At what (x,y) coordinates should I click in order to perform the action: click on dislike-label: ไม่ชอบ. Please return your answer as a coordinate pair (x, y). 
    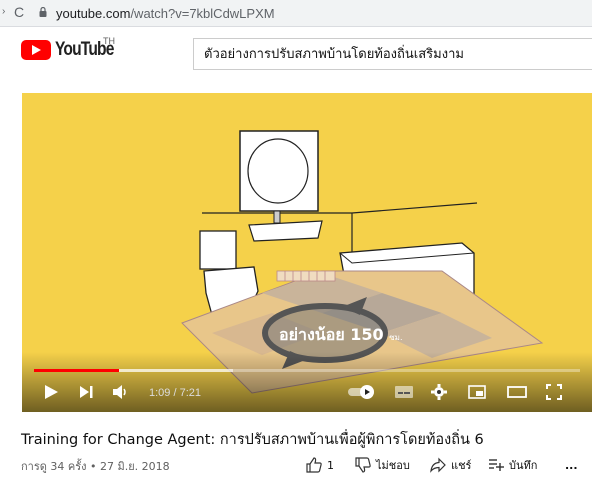
    Looking at the image, I should click on (393, 465).